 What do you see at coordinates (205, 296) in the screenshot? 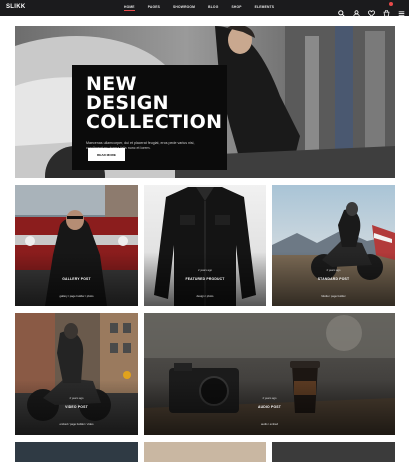
I see `card-tags: design / photo` at bounding box center [205, 296].